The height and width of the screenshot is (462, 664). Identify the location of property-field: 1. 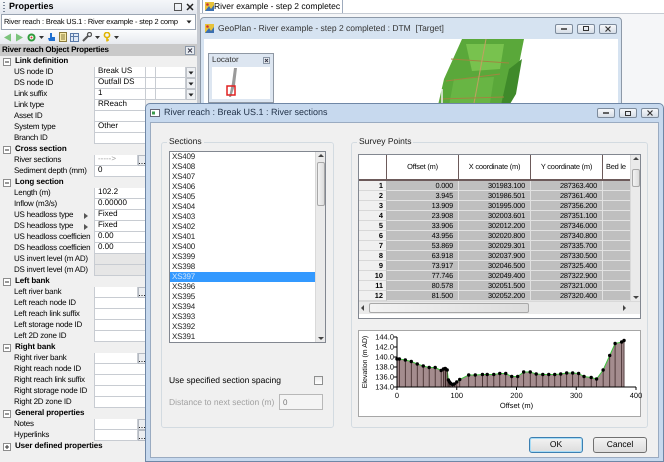
(120, 94).